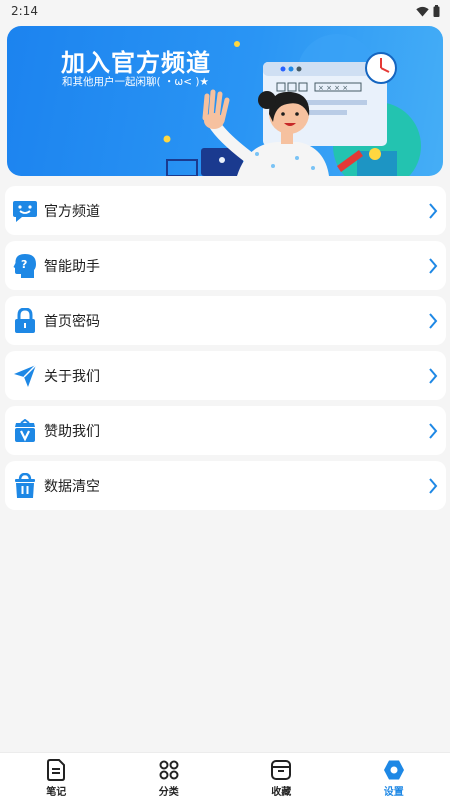 The height and width of the screenshot is (800, 450). Describe the element at coordinates (225, 11) in the screenshot. I see `status-bar: 2:14` at that location.